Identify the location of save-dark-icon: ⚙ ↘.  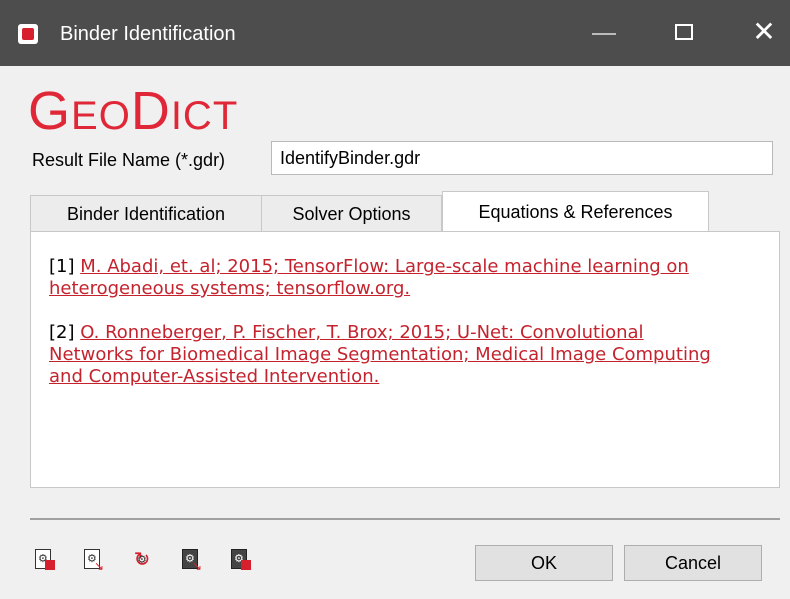
(191, 560).